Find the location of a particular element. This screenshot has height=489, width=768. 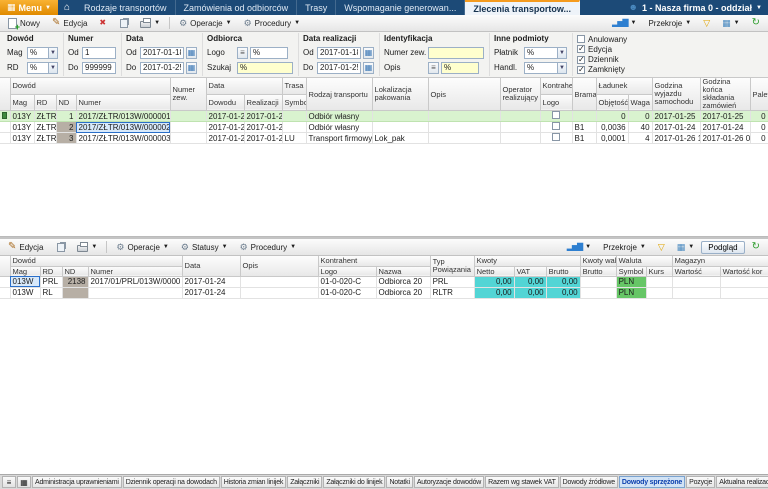

header-kontrahent: Kontrahent is located at coordinates (556, 86).